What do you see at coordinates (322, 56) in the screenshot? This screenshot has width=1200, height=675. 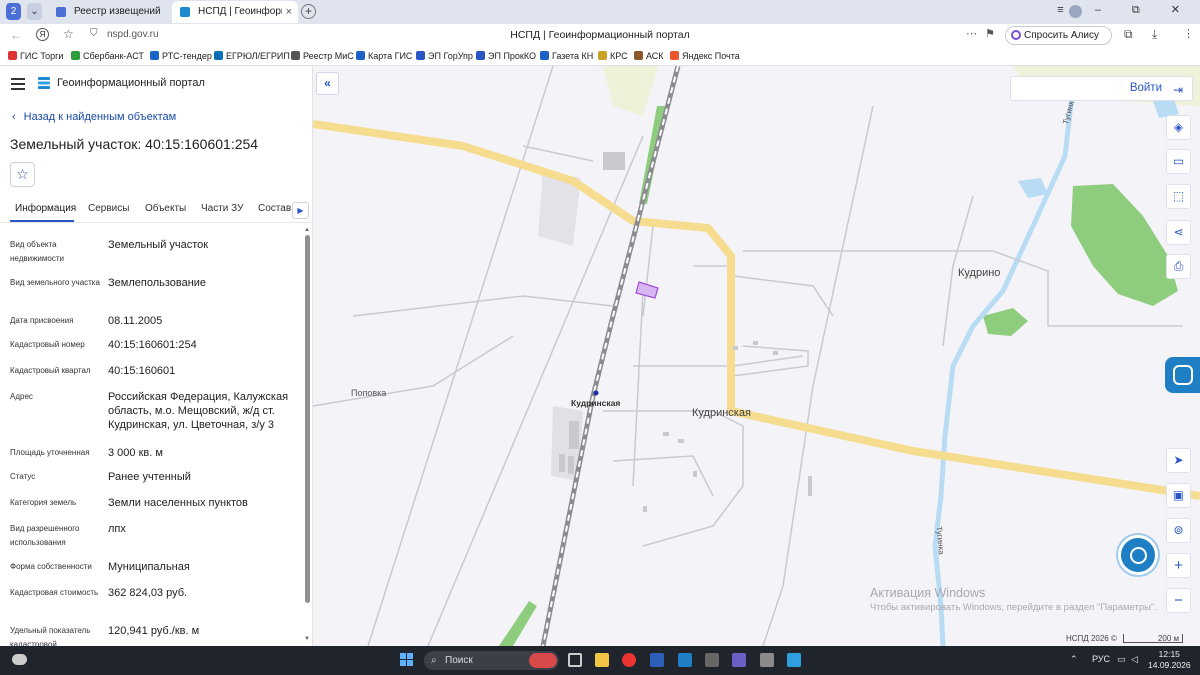 I see `bookmark-item: Реестр МиС` at bounding box center [322, 56].